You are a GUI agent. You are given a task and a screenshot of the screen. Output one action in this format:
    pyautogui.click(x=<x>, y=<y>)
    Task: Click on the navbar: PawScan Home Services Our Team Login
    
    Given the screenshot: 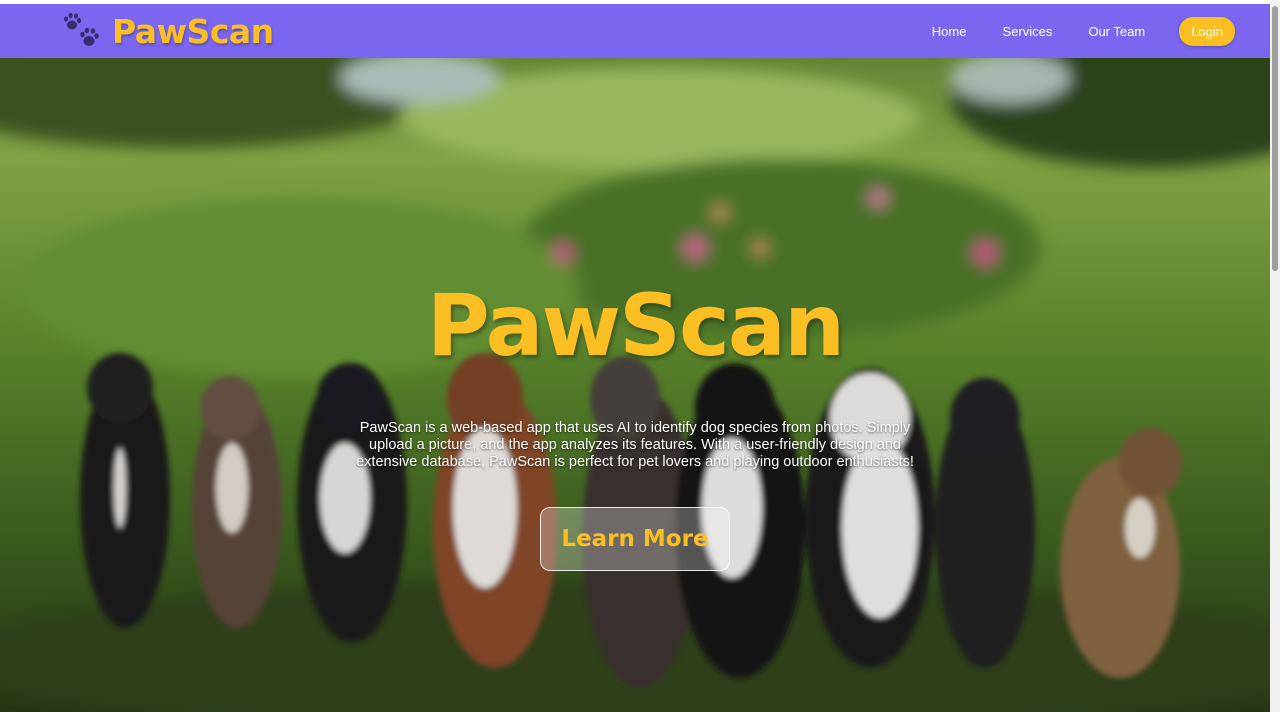 What is the action you would take?
    pyautogui.click(x=635, y=31)
    